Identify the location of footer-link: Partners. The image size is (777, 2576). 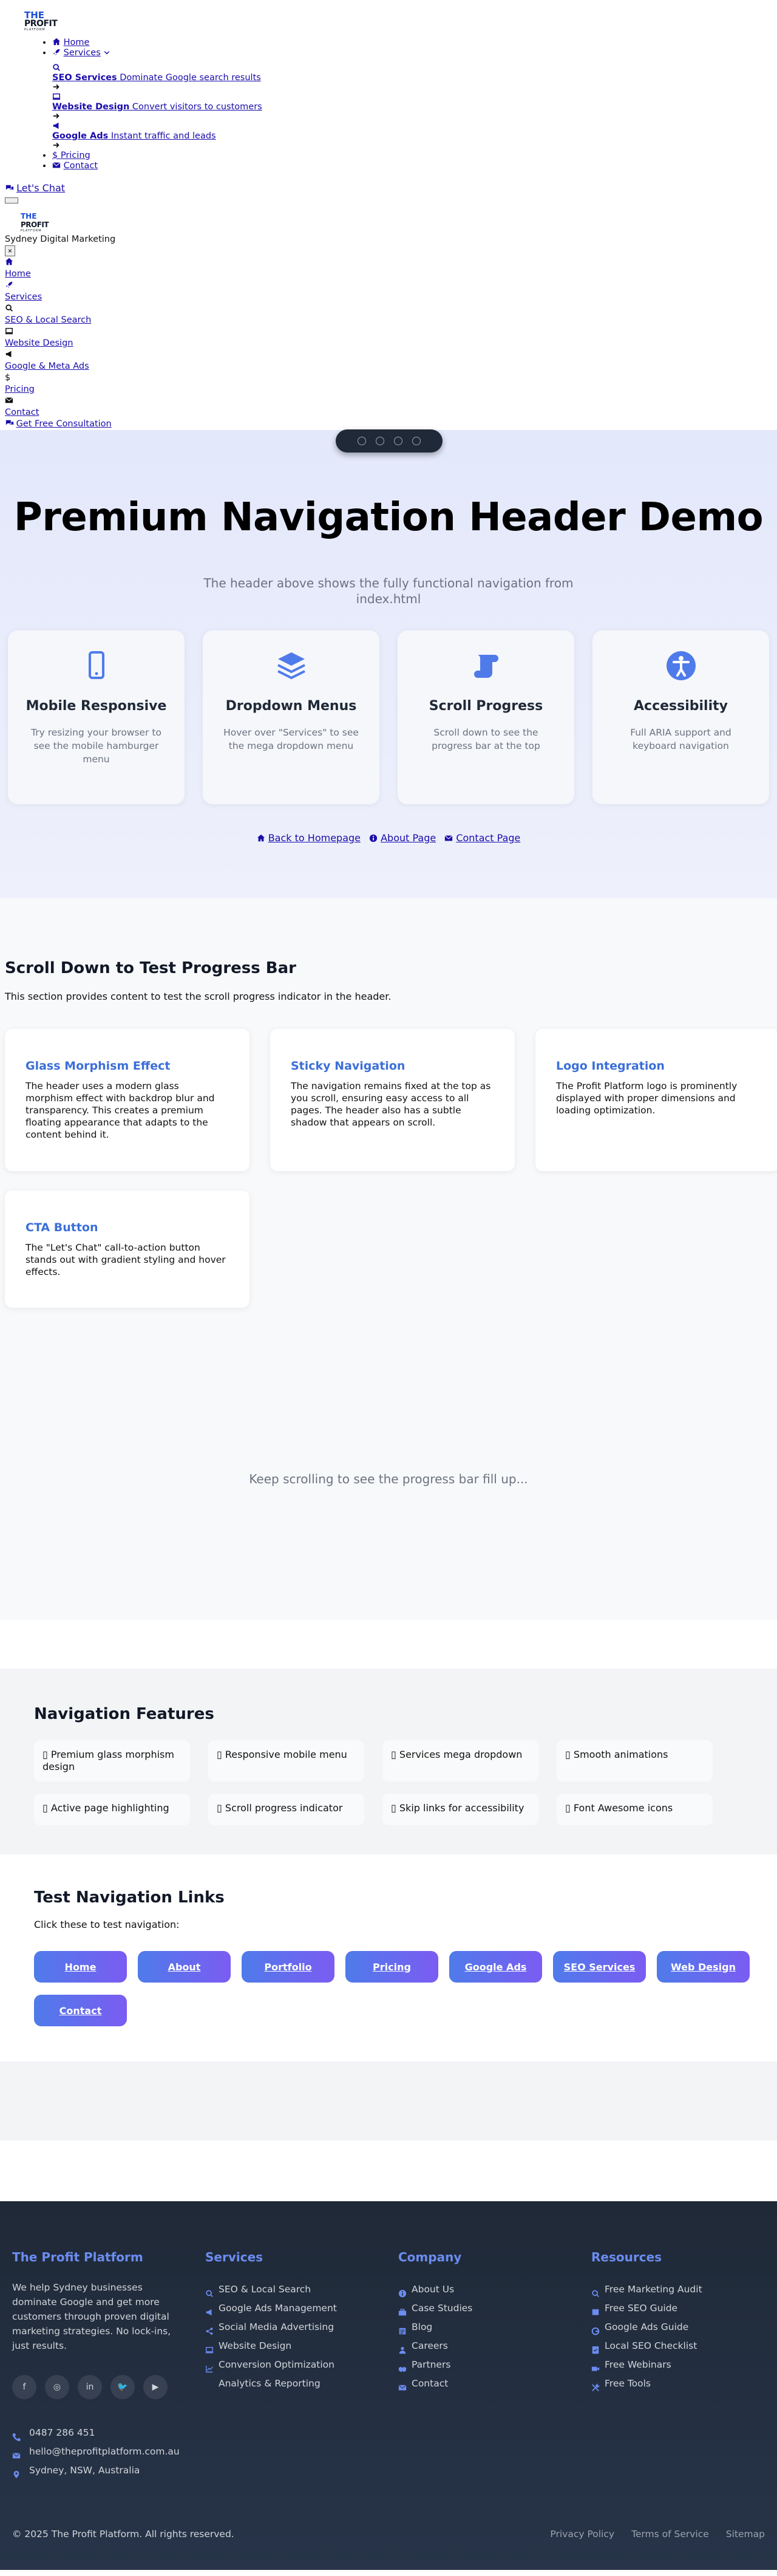
(494, 2365).